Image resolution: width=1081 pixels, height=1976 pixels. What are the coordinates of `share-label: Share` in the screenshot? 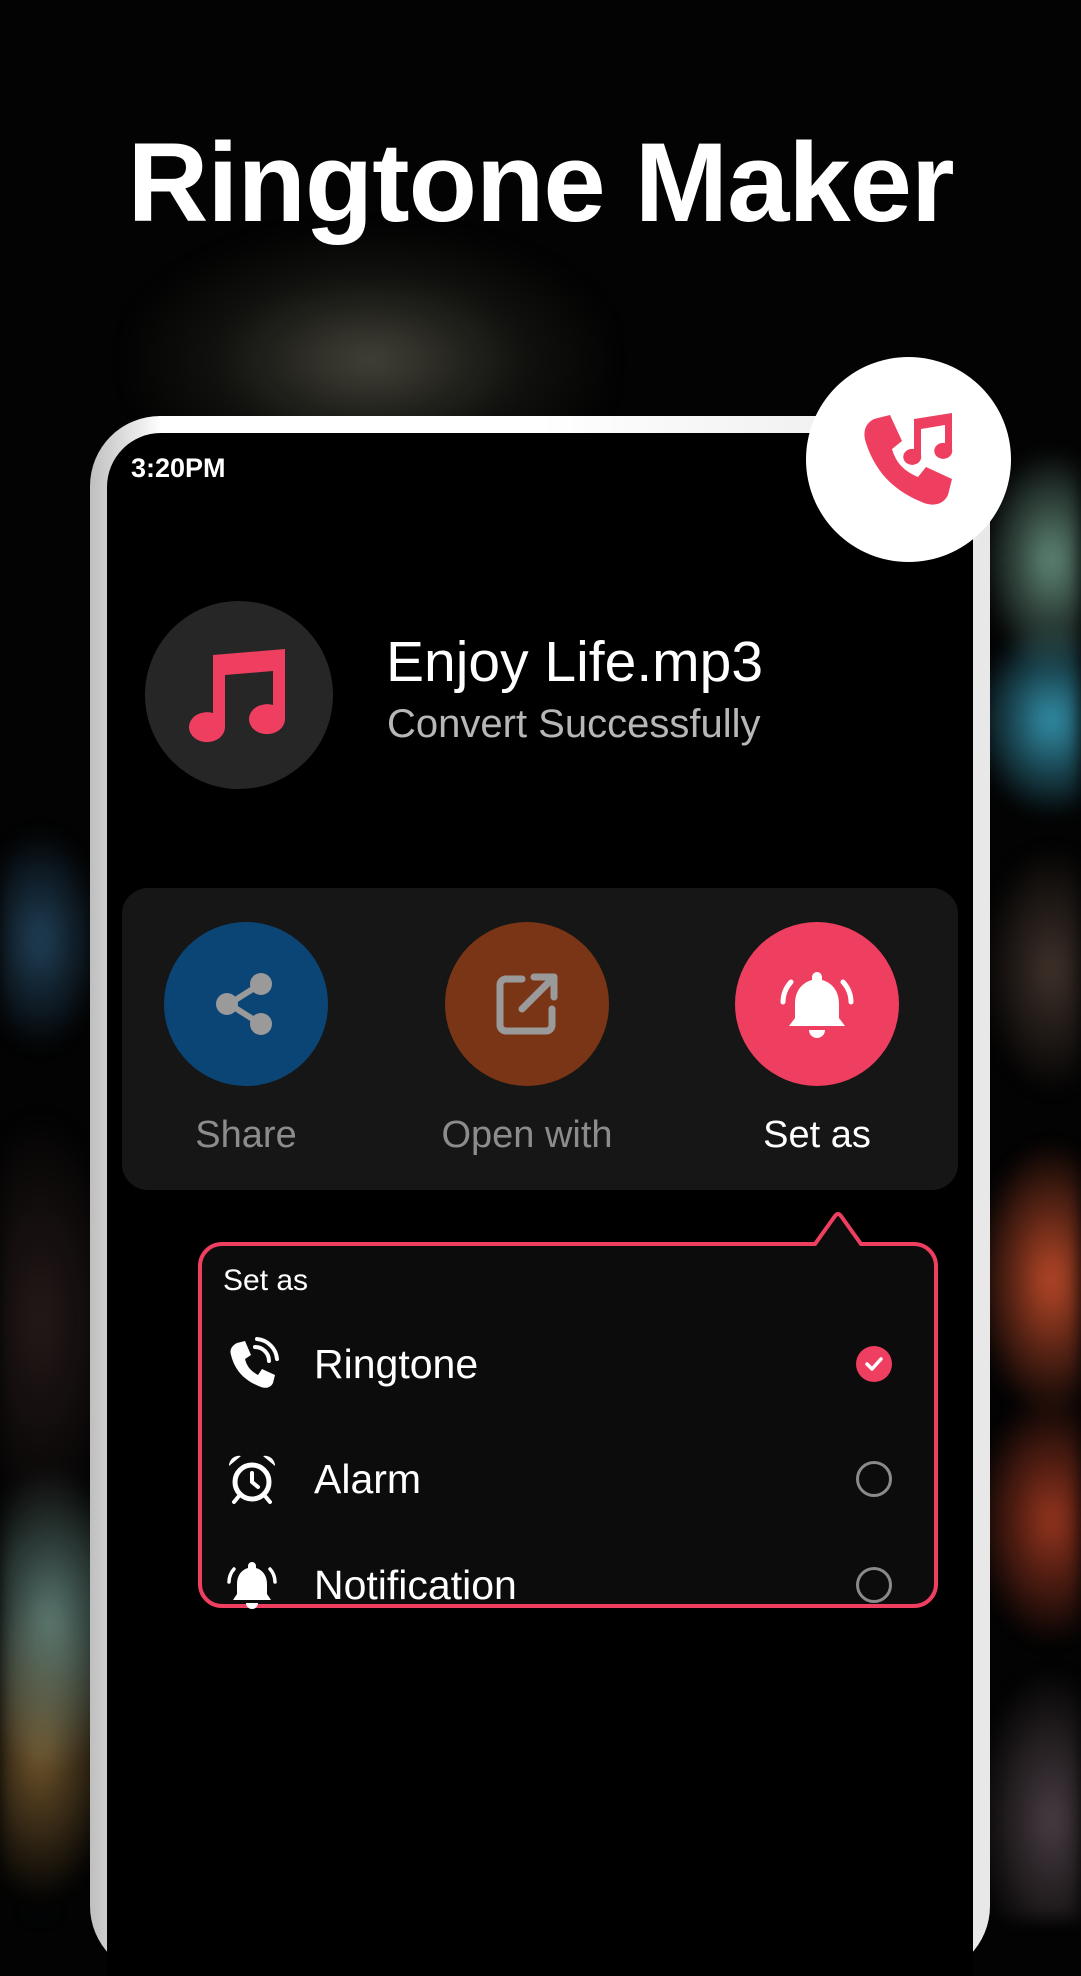 It's located at (246, 1135).